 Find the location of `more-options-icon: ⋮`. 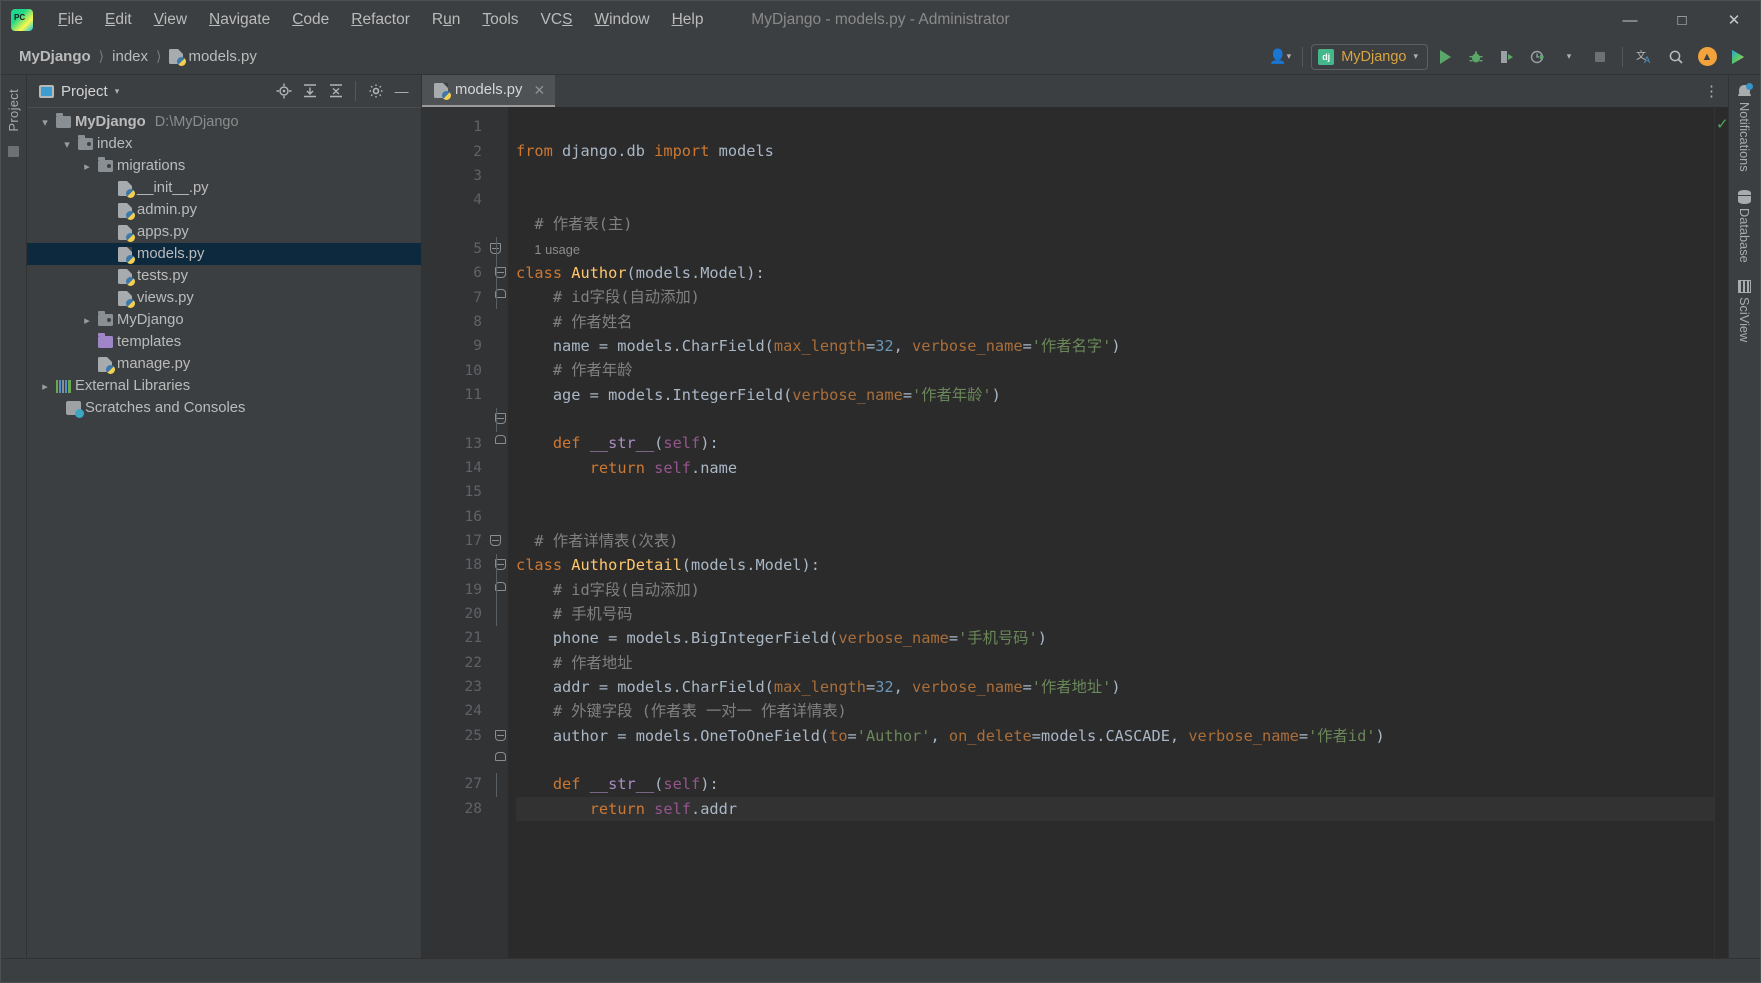

more-options-icon: ⋮ is located at coordinates (1712, 91).